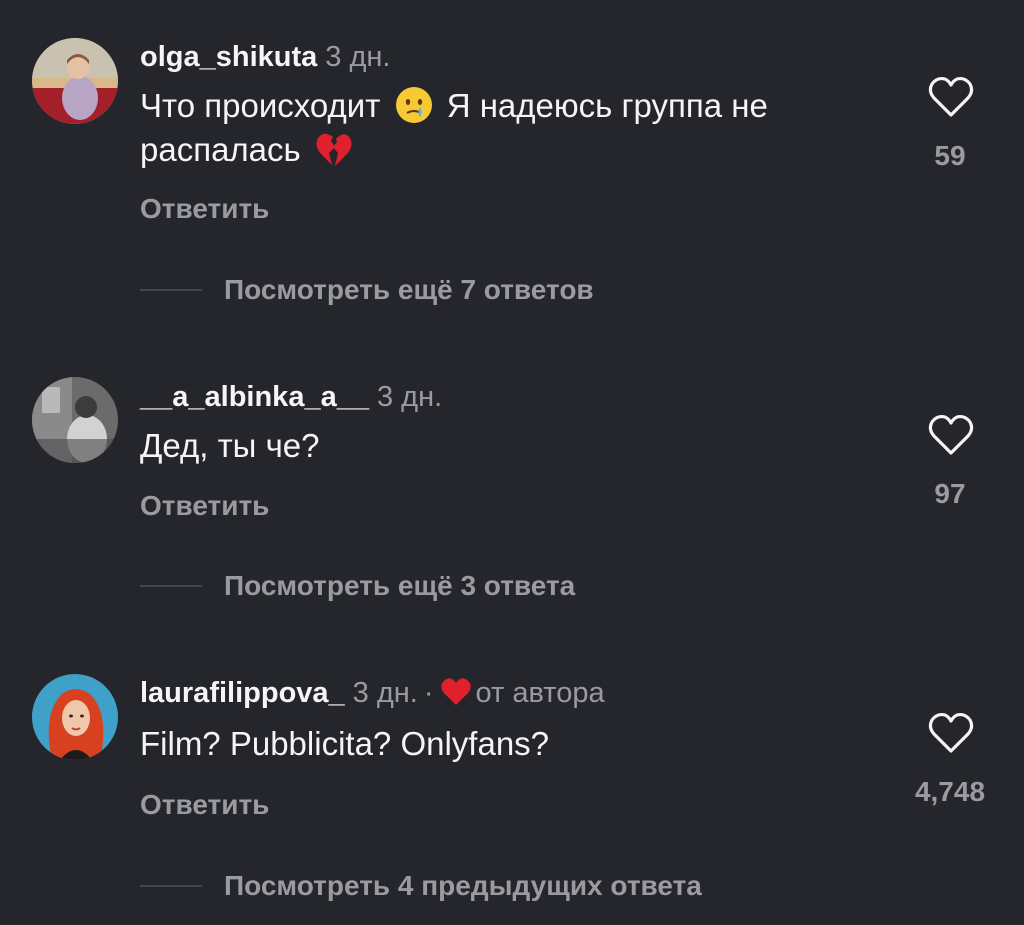  I want to click on view-more-replies-label: Посмотреть ещё 3 ответа, so click(400, 585).